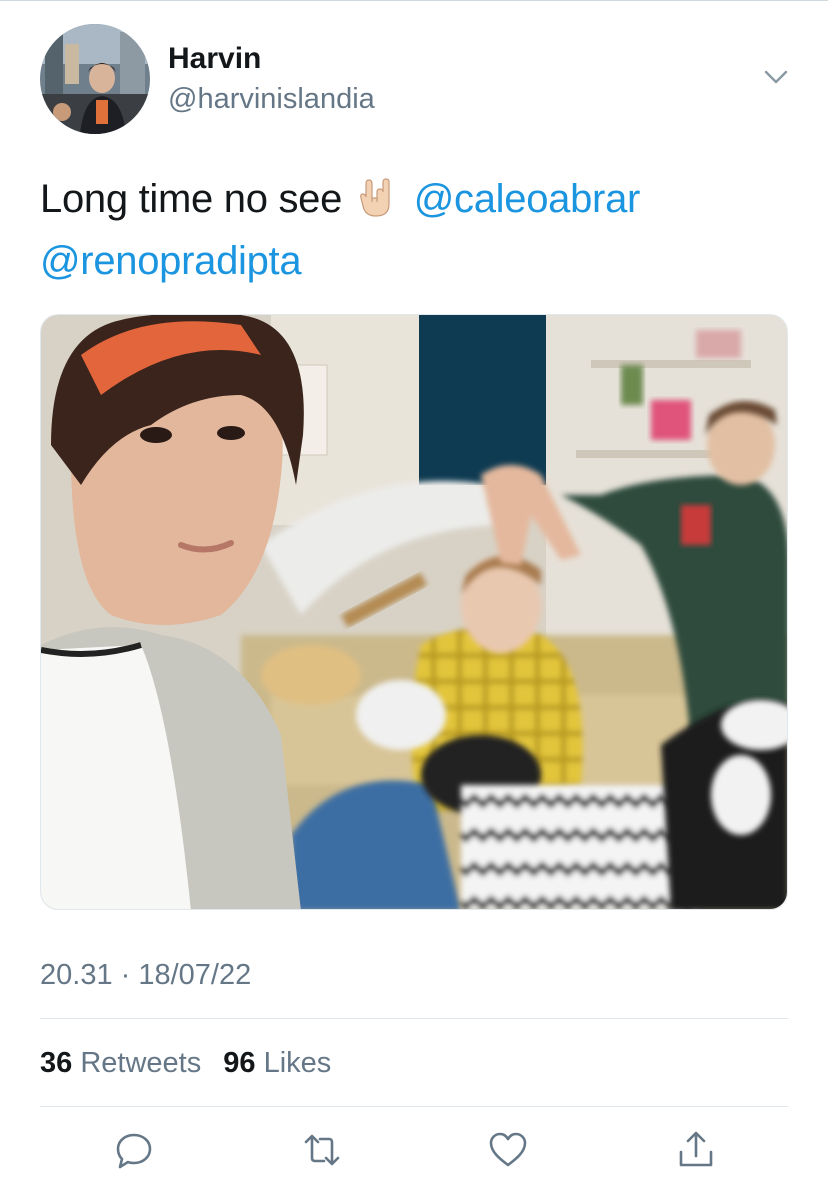 The width and height of the screenshot is (828, 1191). What do you see at coordinates (95, 79) in the screenshot?
I see `avatar` at bounding box center [95, 79].